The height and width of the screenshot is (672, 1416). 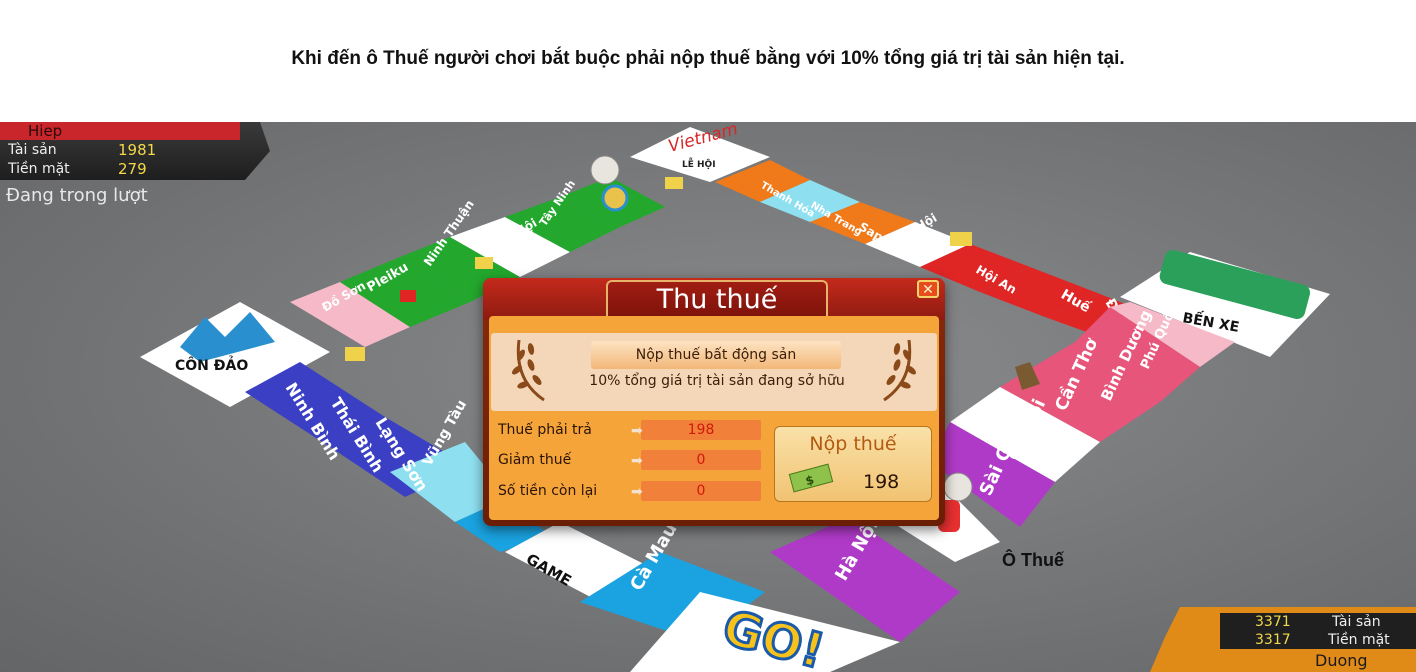 What do you see at coordinates (928, 289) in the screenshot?
I see `close-button: ✕` at bounding box center [928, 289].